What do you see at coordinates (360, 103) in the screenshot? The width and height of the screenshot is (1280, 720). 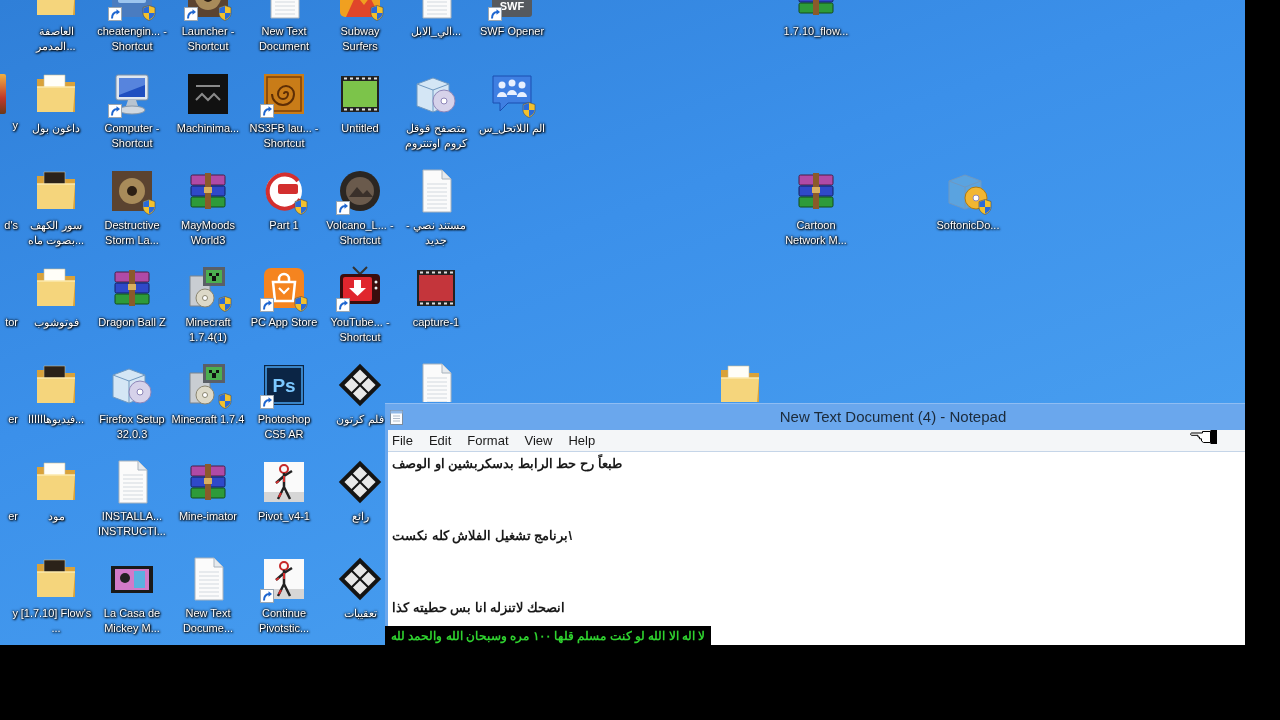 I see `desktop-item: Untitled` at bounding box center [360, 103].